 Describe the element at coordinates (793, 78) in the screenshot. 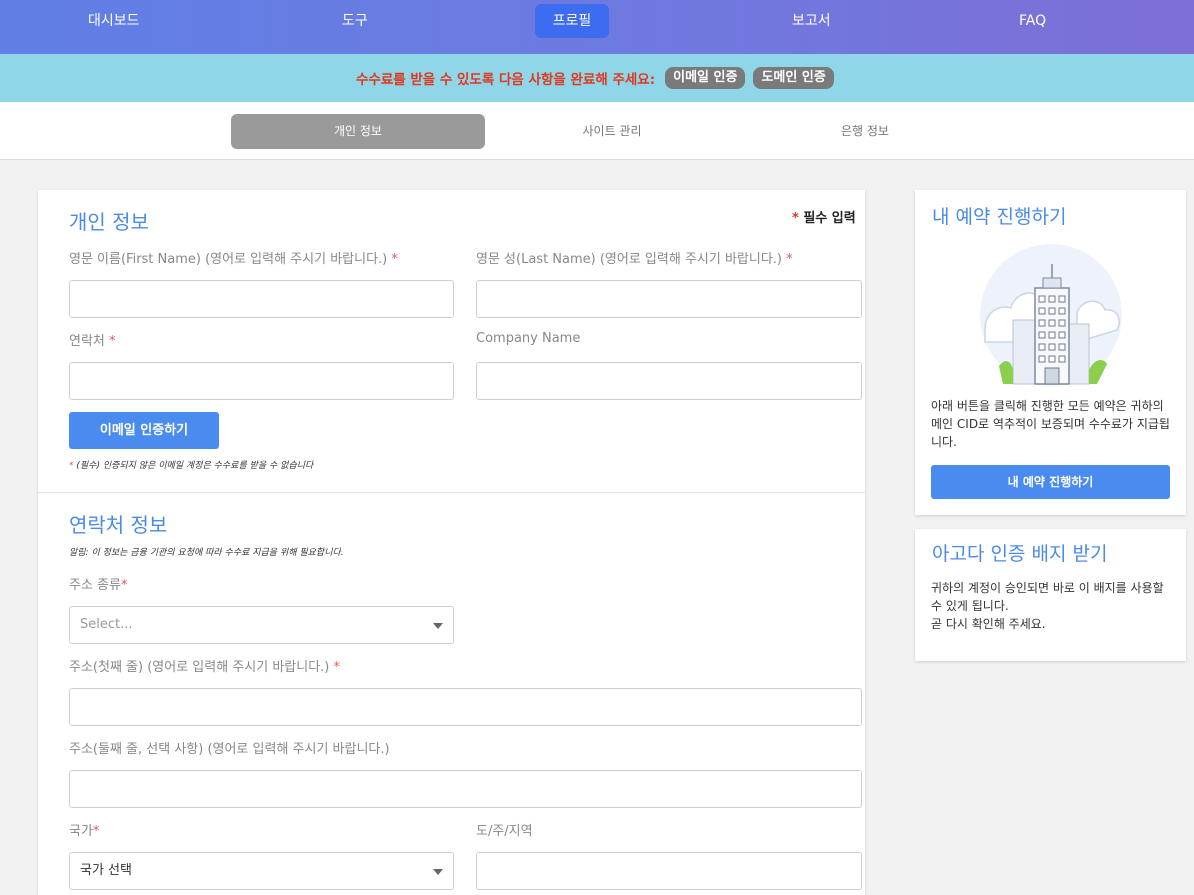

I see `domain-verify-badge: 도메인 인증` at that location.